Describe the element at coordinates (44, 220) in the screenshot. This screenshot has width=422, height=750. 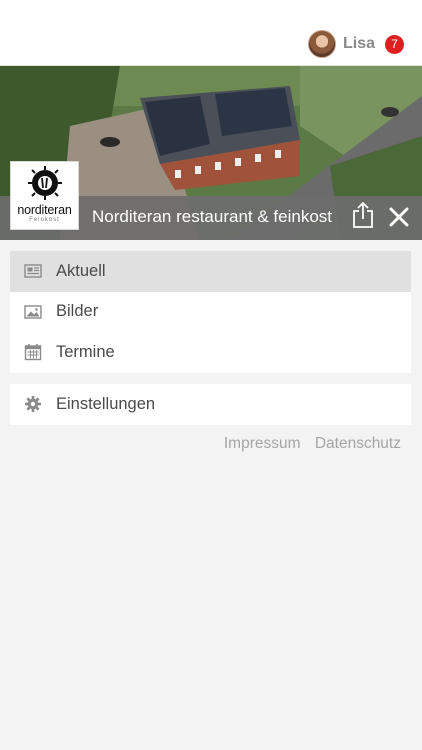
I see `logo-subtitle: Feinkost` at that location.